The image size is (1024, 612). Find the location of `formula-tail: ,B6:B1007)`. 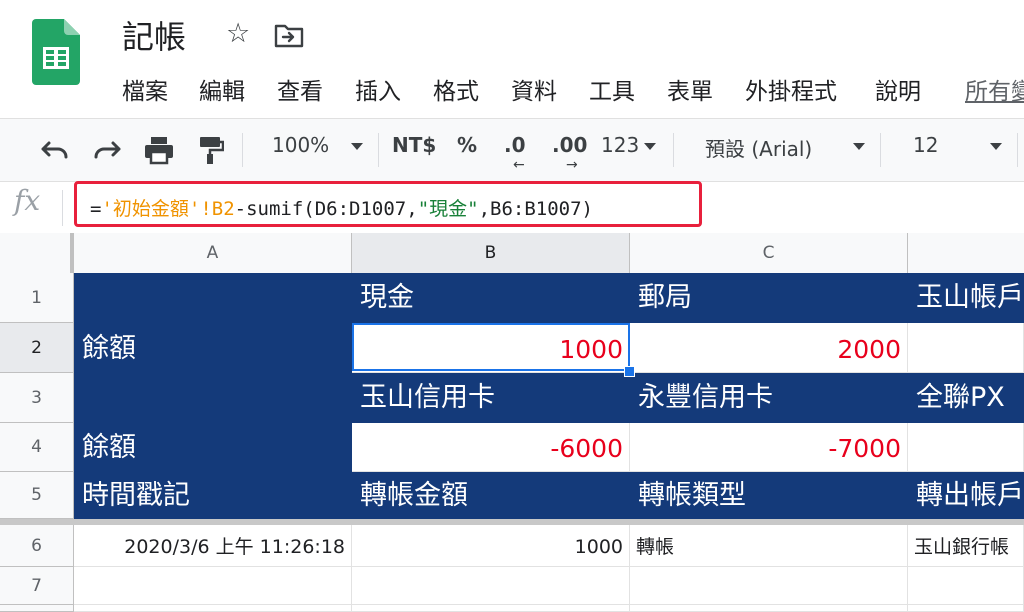

formula-tail: ,B6:B1007) is located at coordinates (535, 209).